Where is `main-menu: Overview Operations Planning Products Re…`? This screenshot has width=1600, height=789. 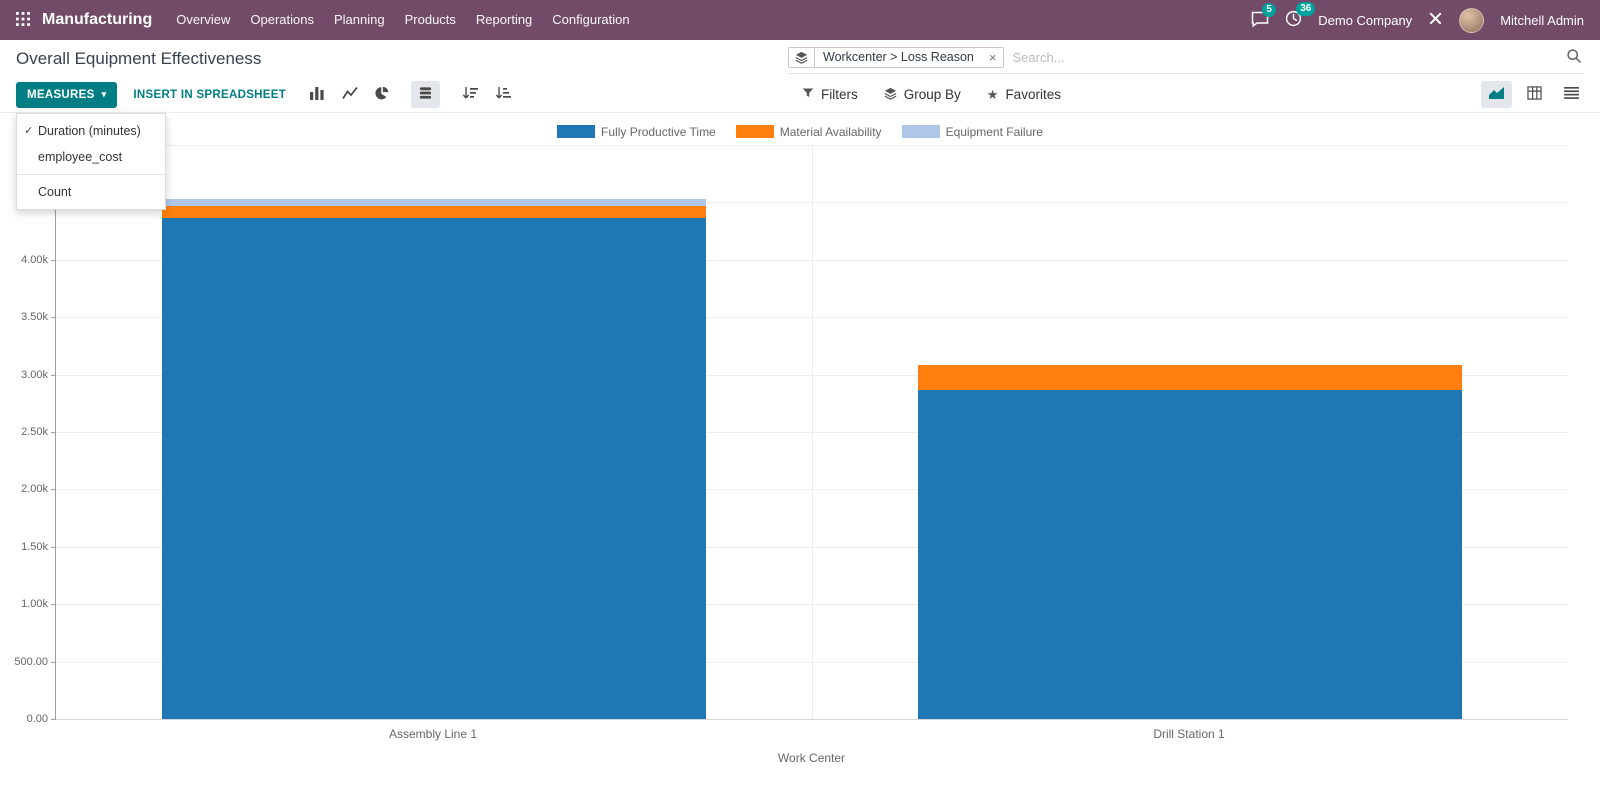 main-menu: Overview Operations Planning Products Re… is located at coordinates (402, 20).